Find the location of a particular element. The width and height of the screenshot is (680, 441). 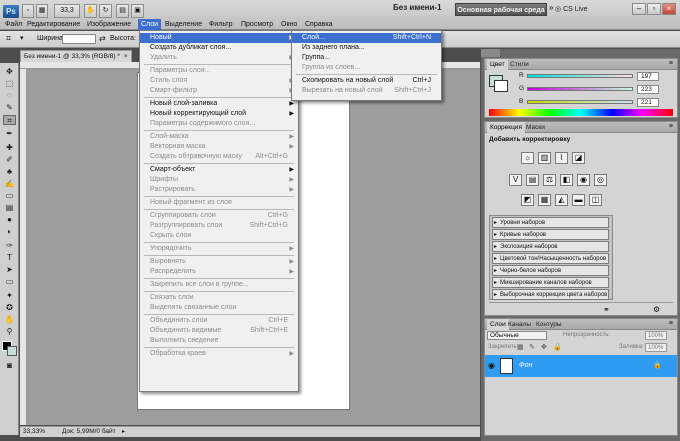

selective-color-icon: ◫ is located at coordinates (595, 200).